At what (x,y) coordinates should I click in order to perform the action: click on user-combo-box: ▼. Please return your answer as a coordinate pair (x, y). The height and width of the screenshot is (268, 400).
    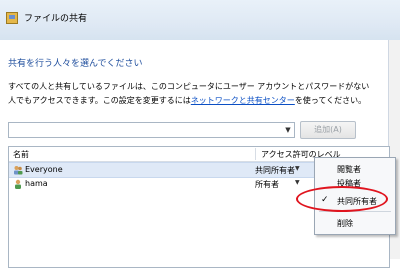
    Looking at the image, I should click on (151, 130).